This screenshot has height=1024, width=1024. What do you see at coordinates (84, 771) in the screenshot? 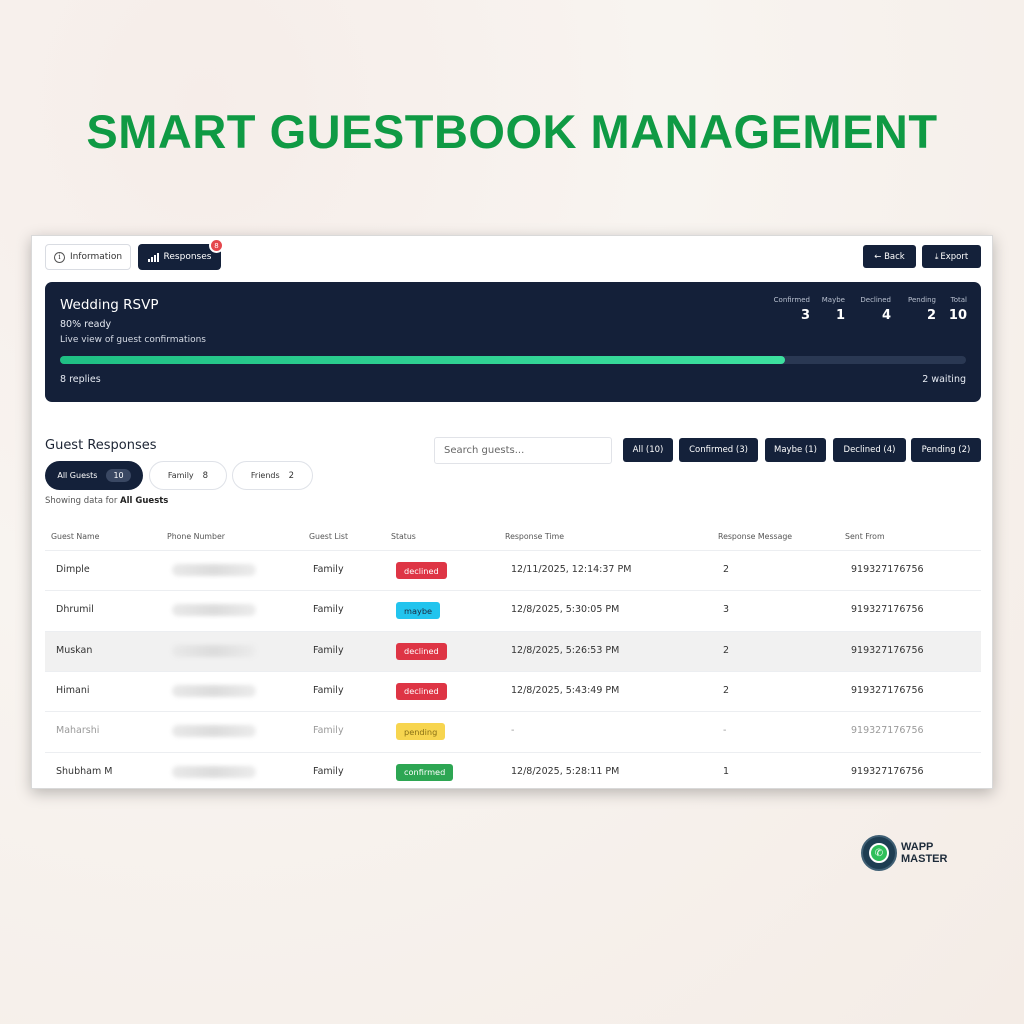
I see `guest-name: Shubham M` at bounding box center [84, 771].